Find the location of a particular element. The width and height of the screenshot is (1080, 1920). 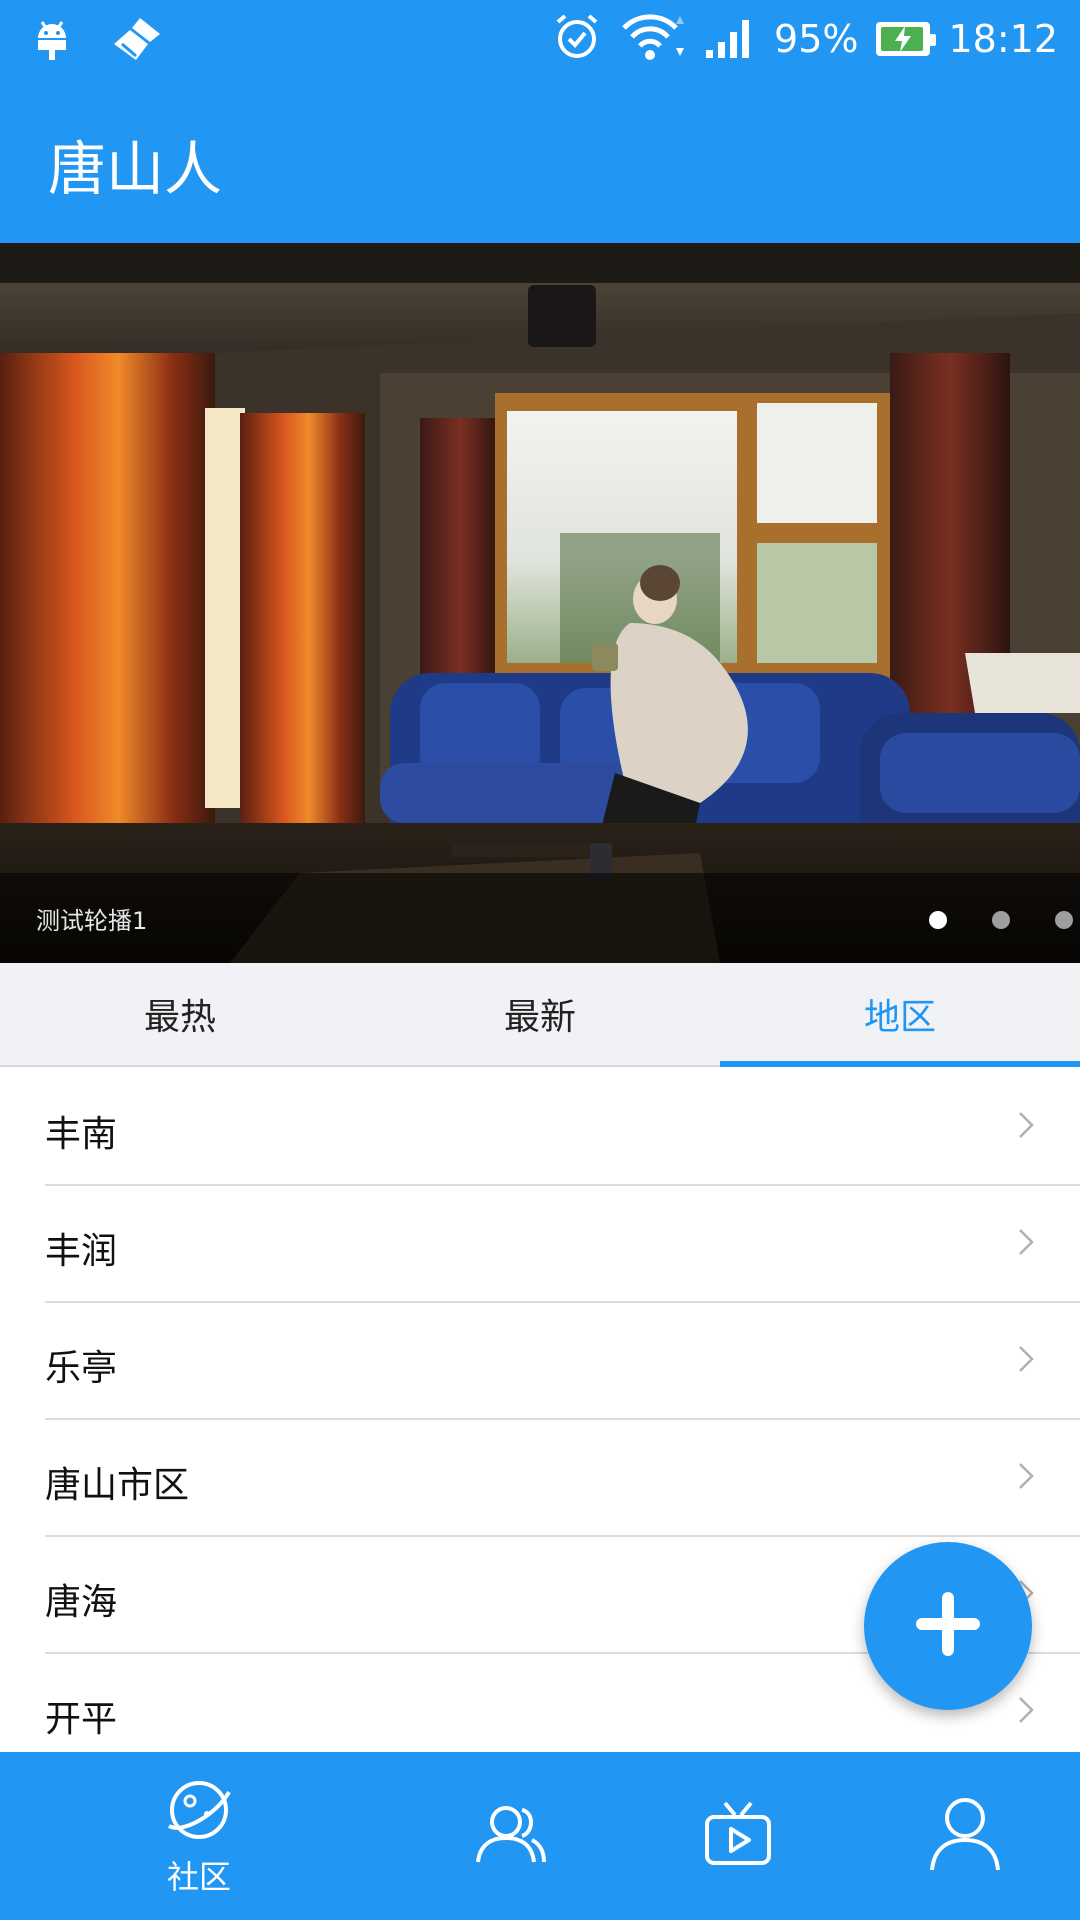

list-item: 丰南 is located at coordinates (540, 1127).